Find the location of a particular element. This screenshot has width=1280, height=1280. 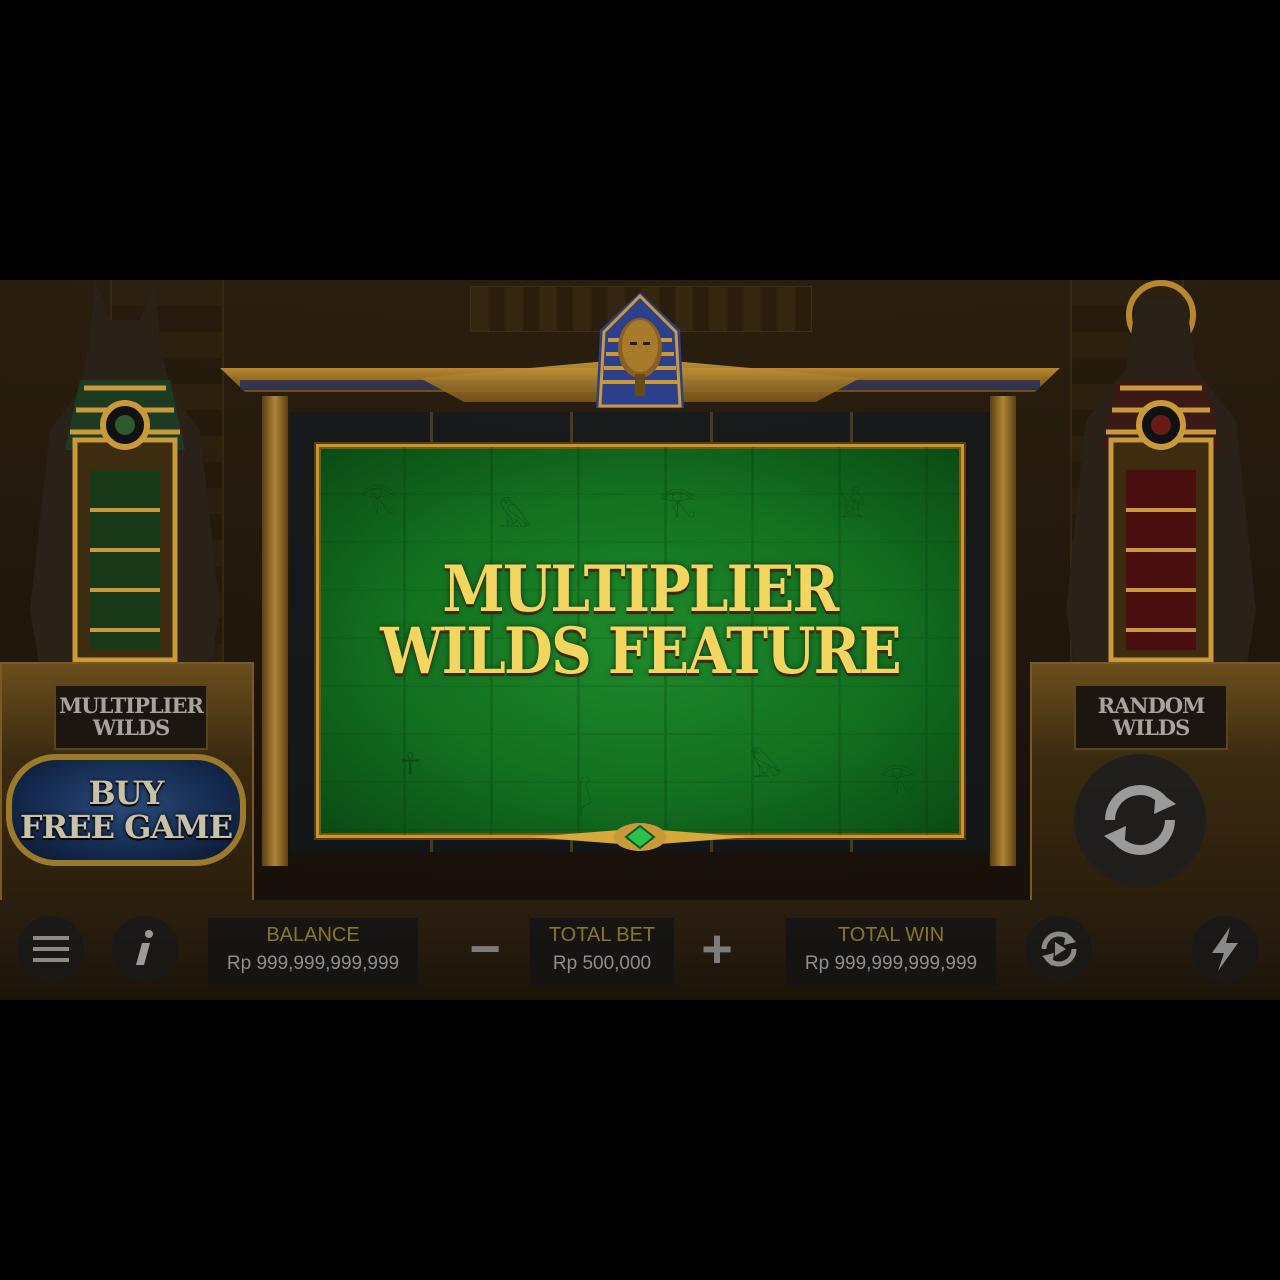

total-bet-label: TOTAL BET is located at coordinates (602, 935).